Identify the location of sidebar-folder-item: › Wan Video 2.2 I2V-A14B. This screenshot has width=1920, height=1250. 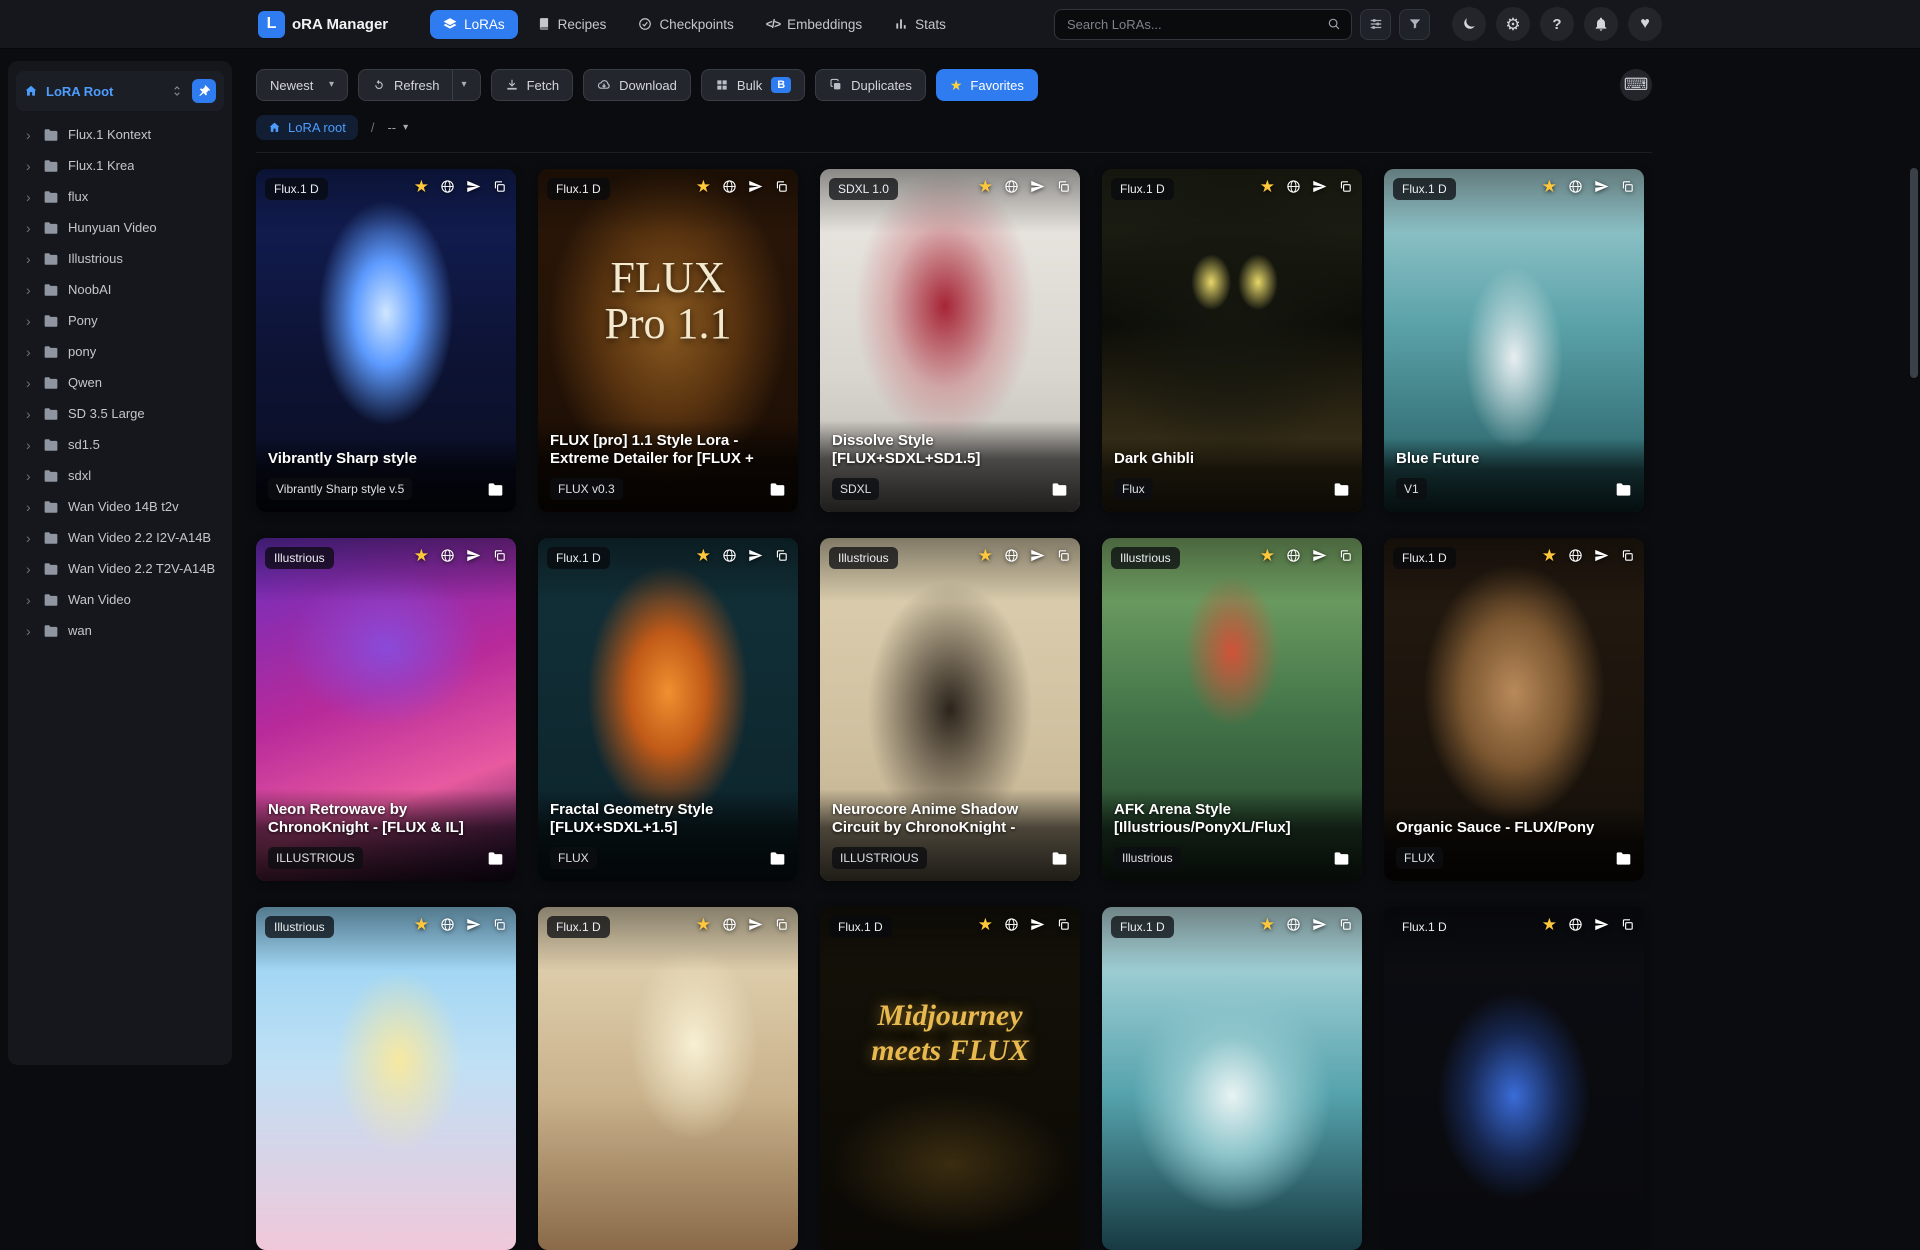
(120, 537).